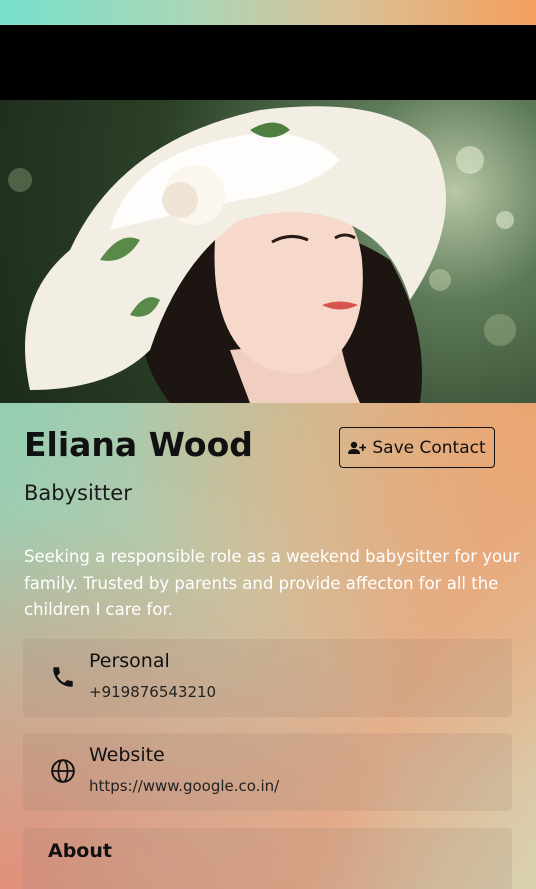 This screenshot has width=536, height=889. I want to click on profile-name: Eliana Wood, so click(138, 444).